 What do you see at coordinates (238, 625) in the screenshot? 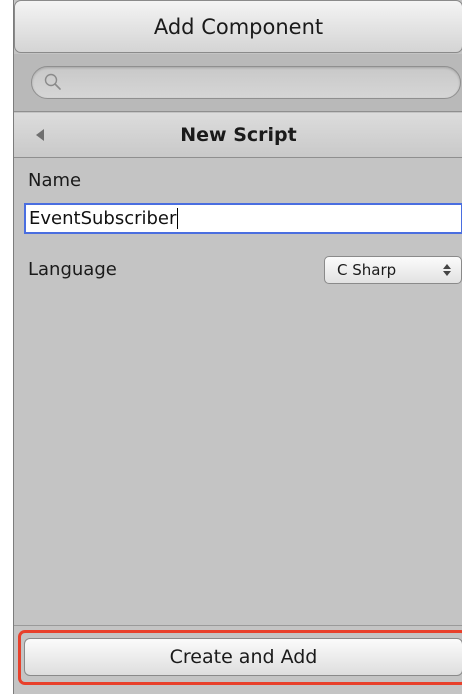
I see `footer-divider` at bounding box center [238, 625].